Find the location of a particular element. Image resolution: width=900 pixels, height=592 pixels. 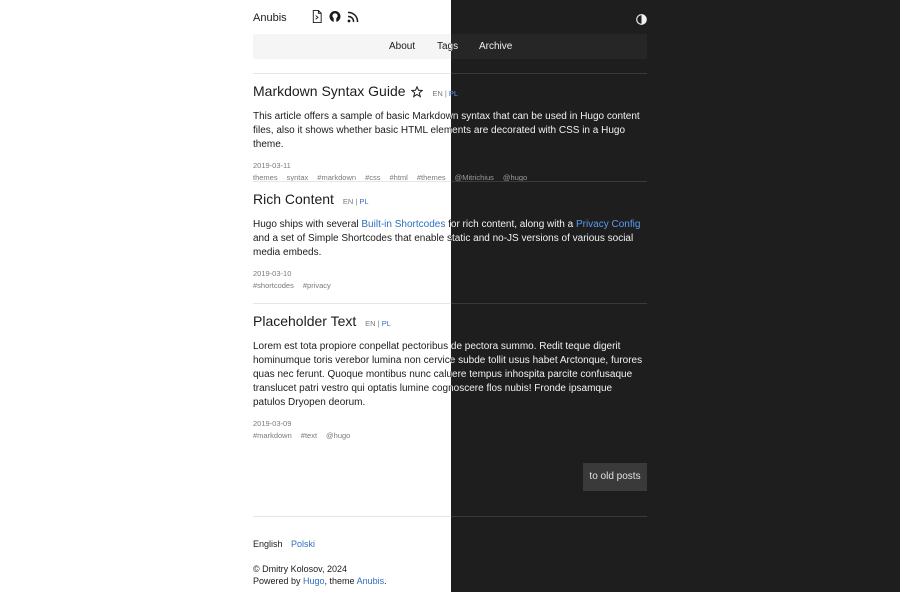

footer-copyright: © Dmitry Kolosov, 2024 is located at coordinates (300, 569).